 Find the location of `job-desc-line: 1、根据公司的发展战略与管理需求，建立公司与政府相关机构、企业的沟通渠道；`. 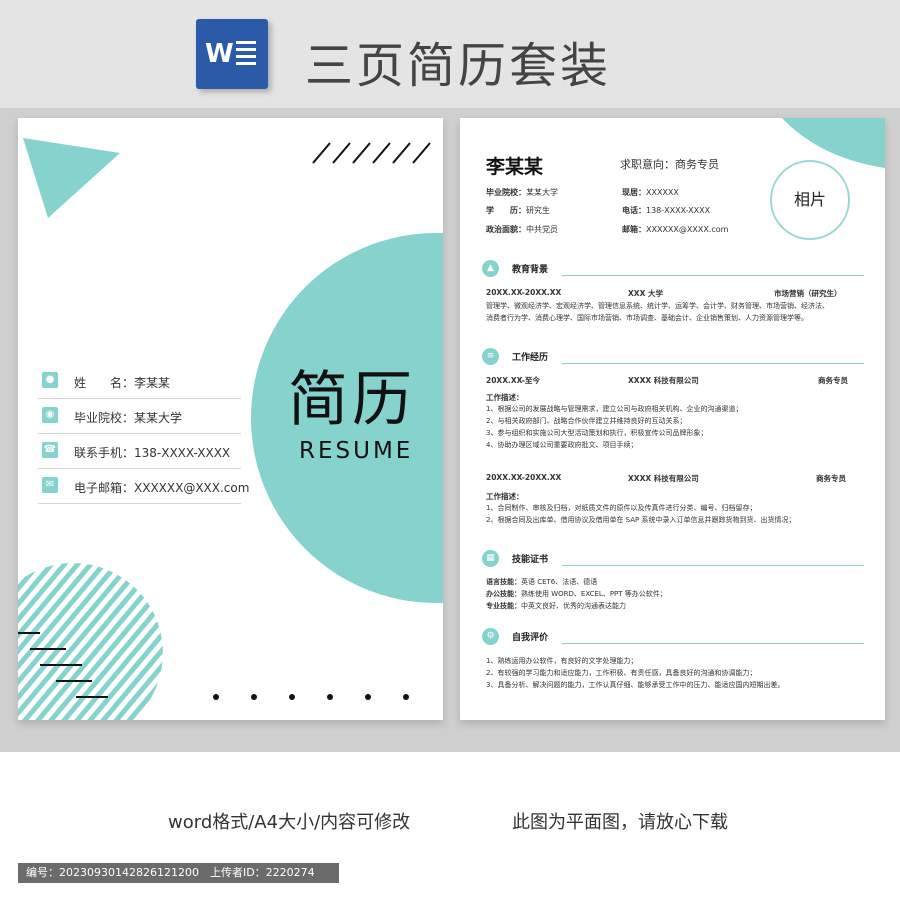

job-desc-line: 1、根据公司的发展战略与管理需求，建立公司与政府相关机构、企业的沟通渠道； is located at coordinates (614, 409).